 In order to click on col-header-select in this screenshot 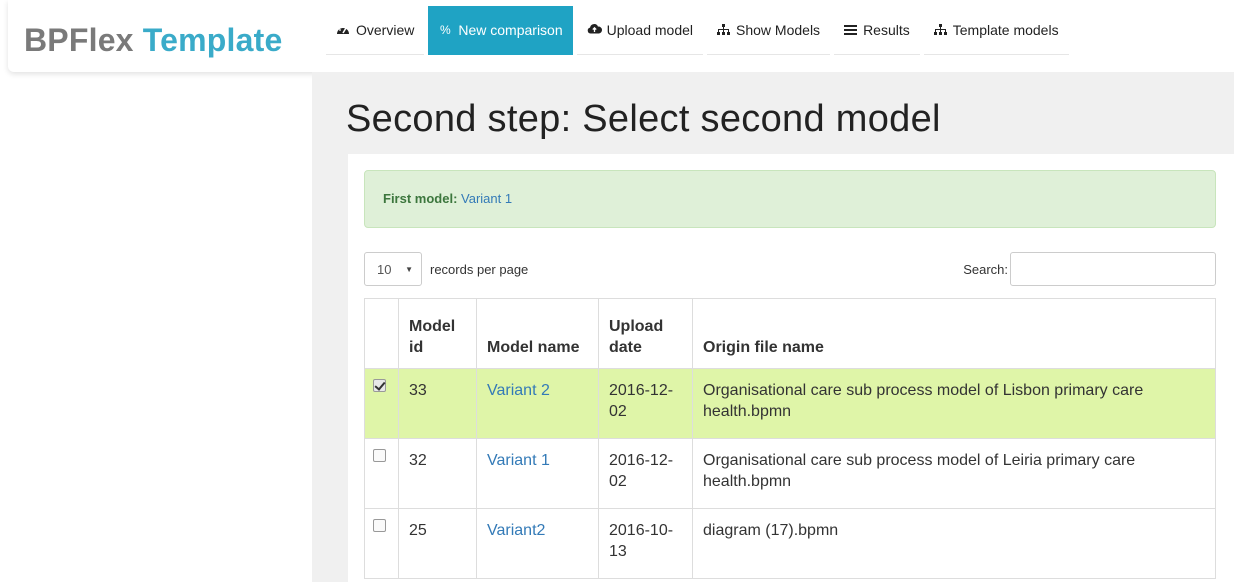, I will do `click(381, 333)`.